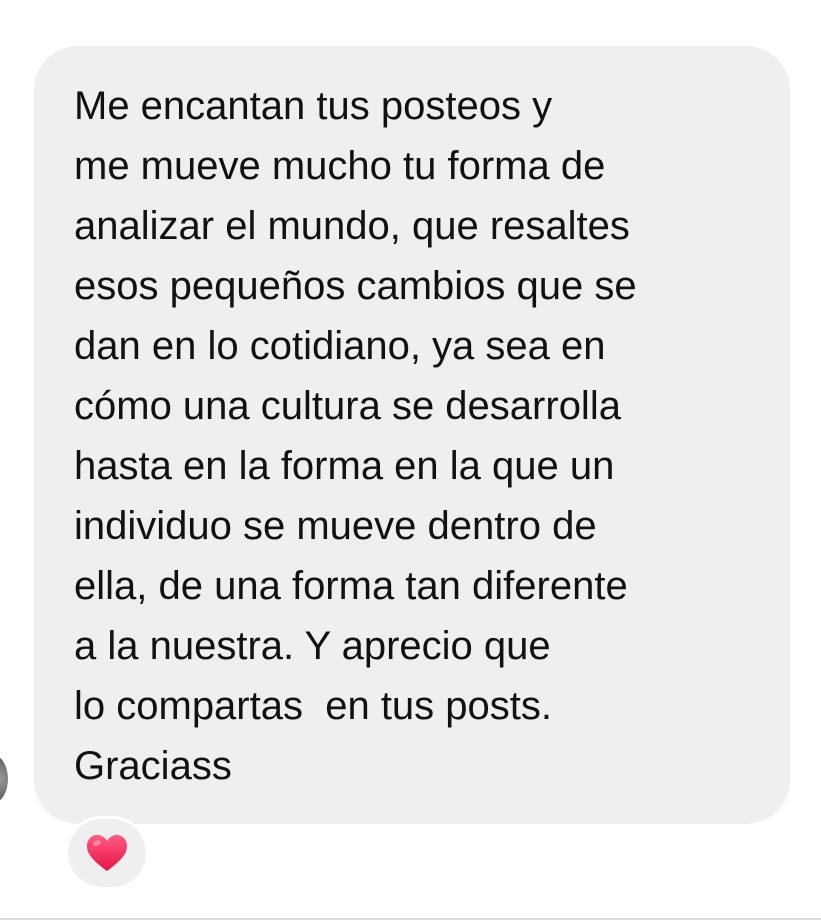 The width and height of the screenshot is (821, 920). I want to click on message-line: Me encantan tus posteos y, so click(313, 106).